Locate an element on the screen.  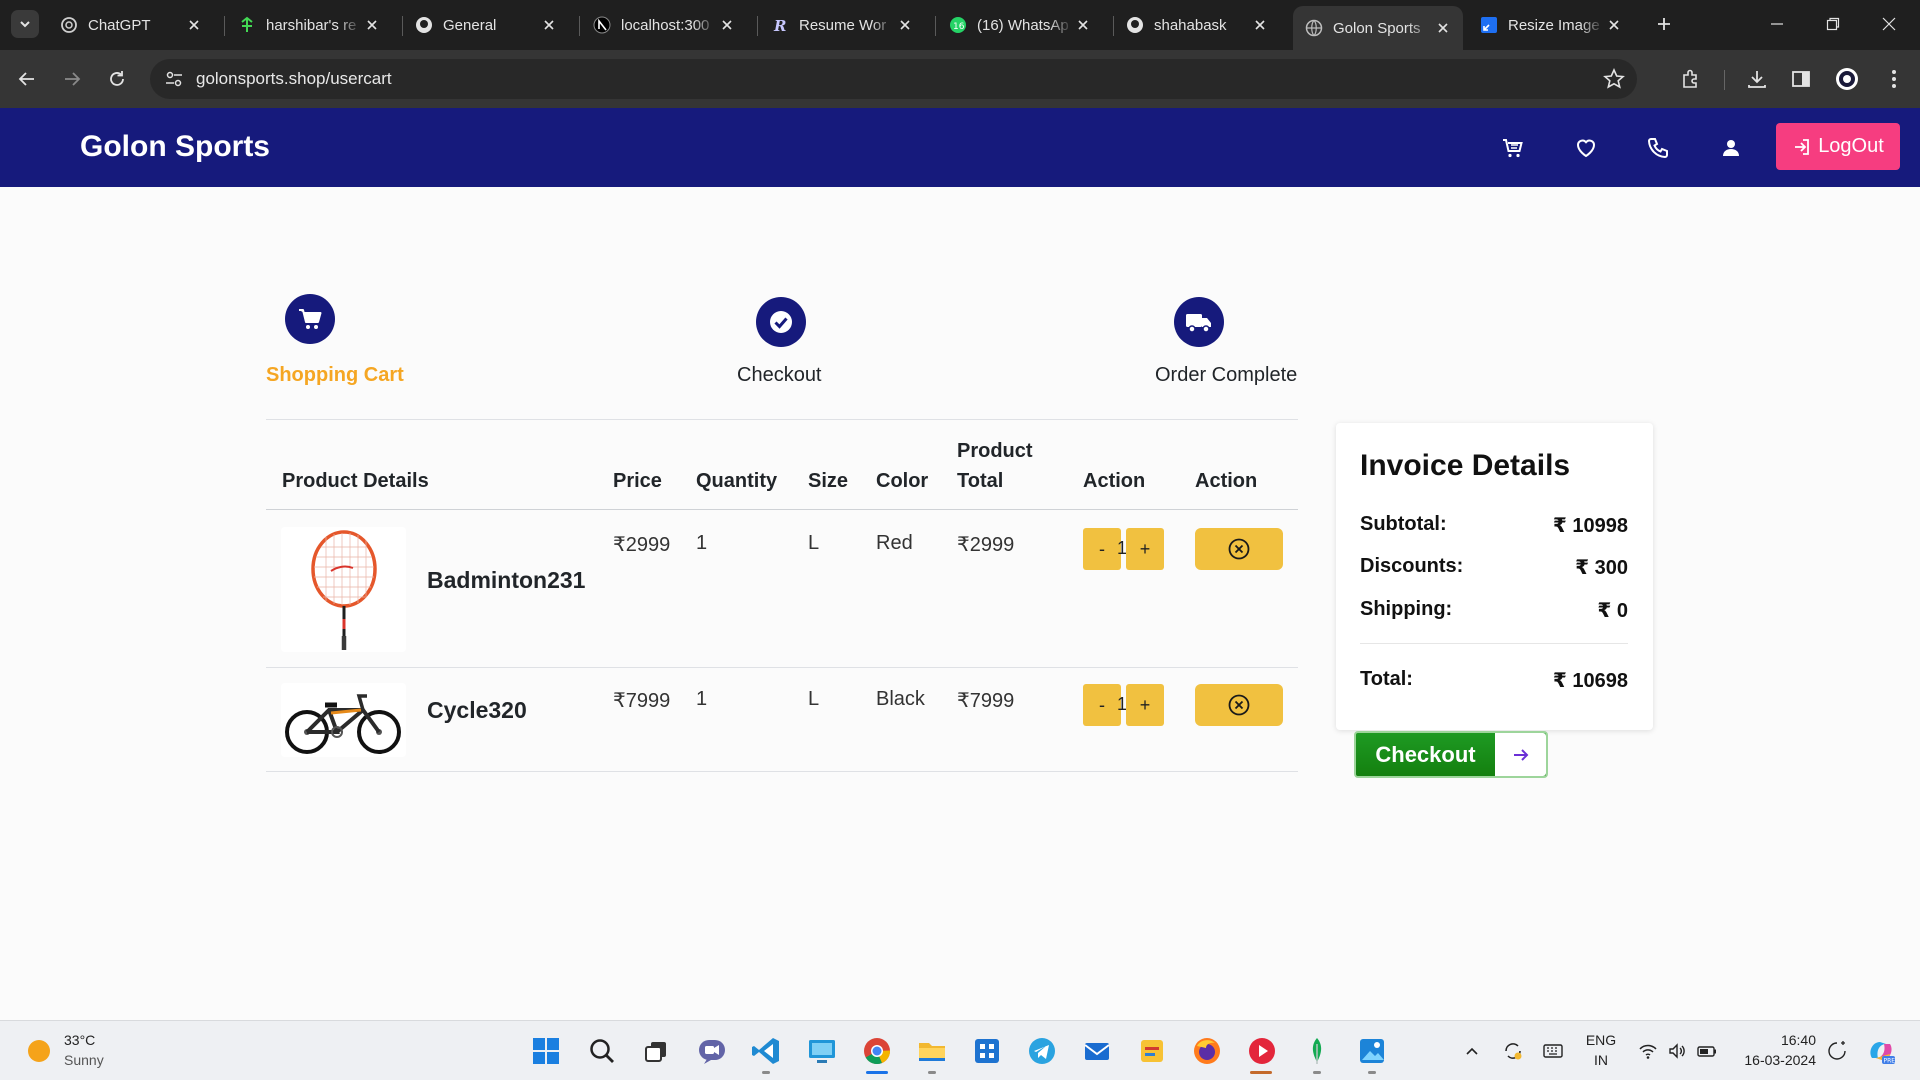
toolbar-divider is located at coordinates (1724, 80).